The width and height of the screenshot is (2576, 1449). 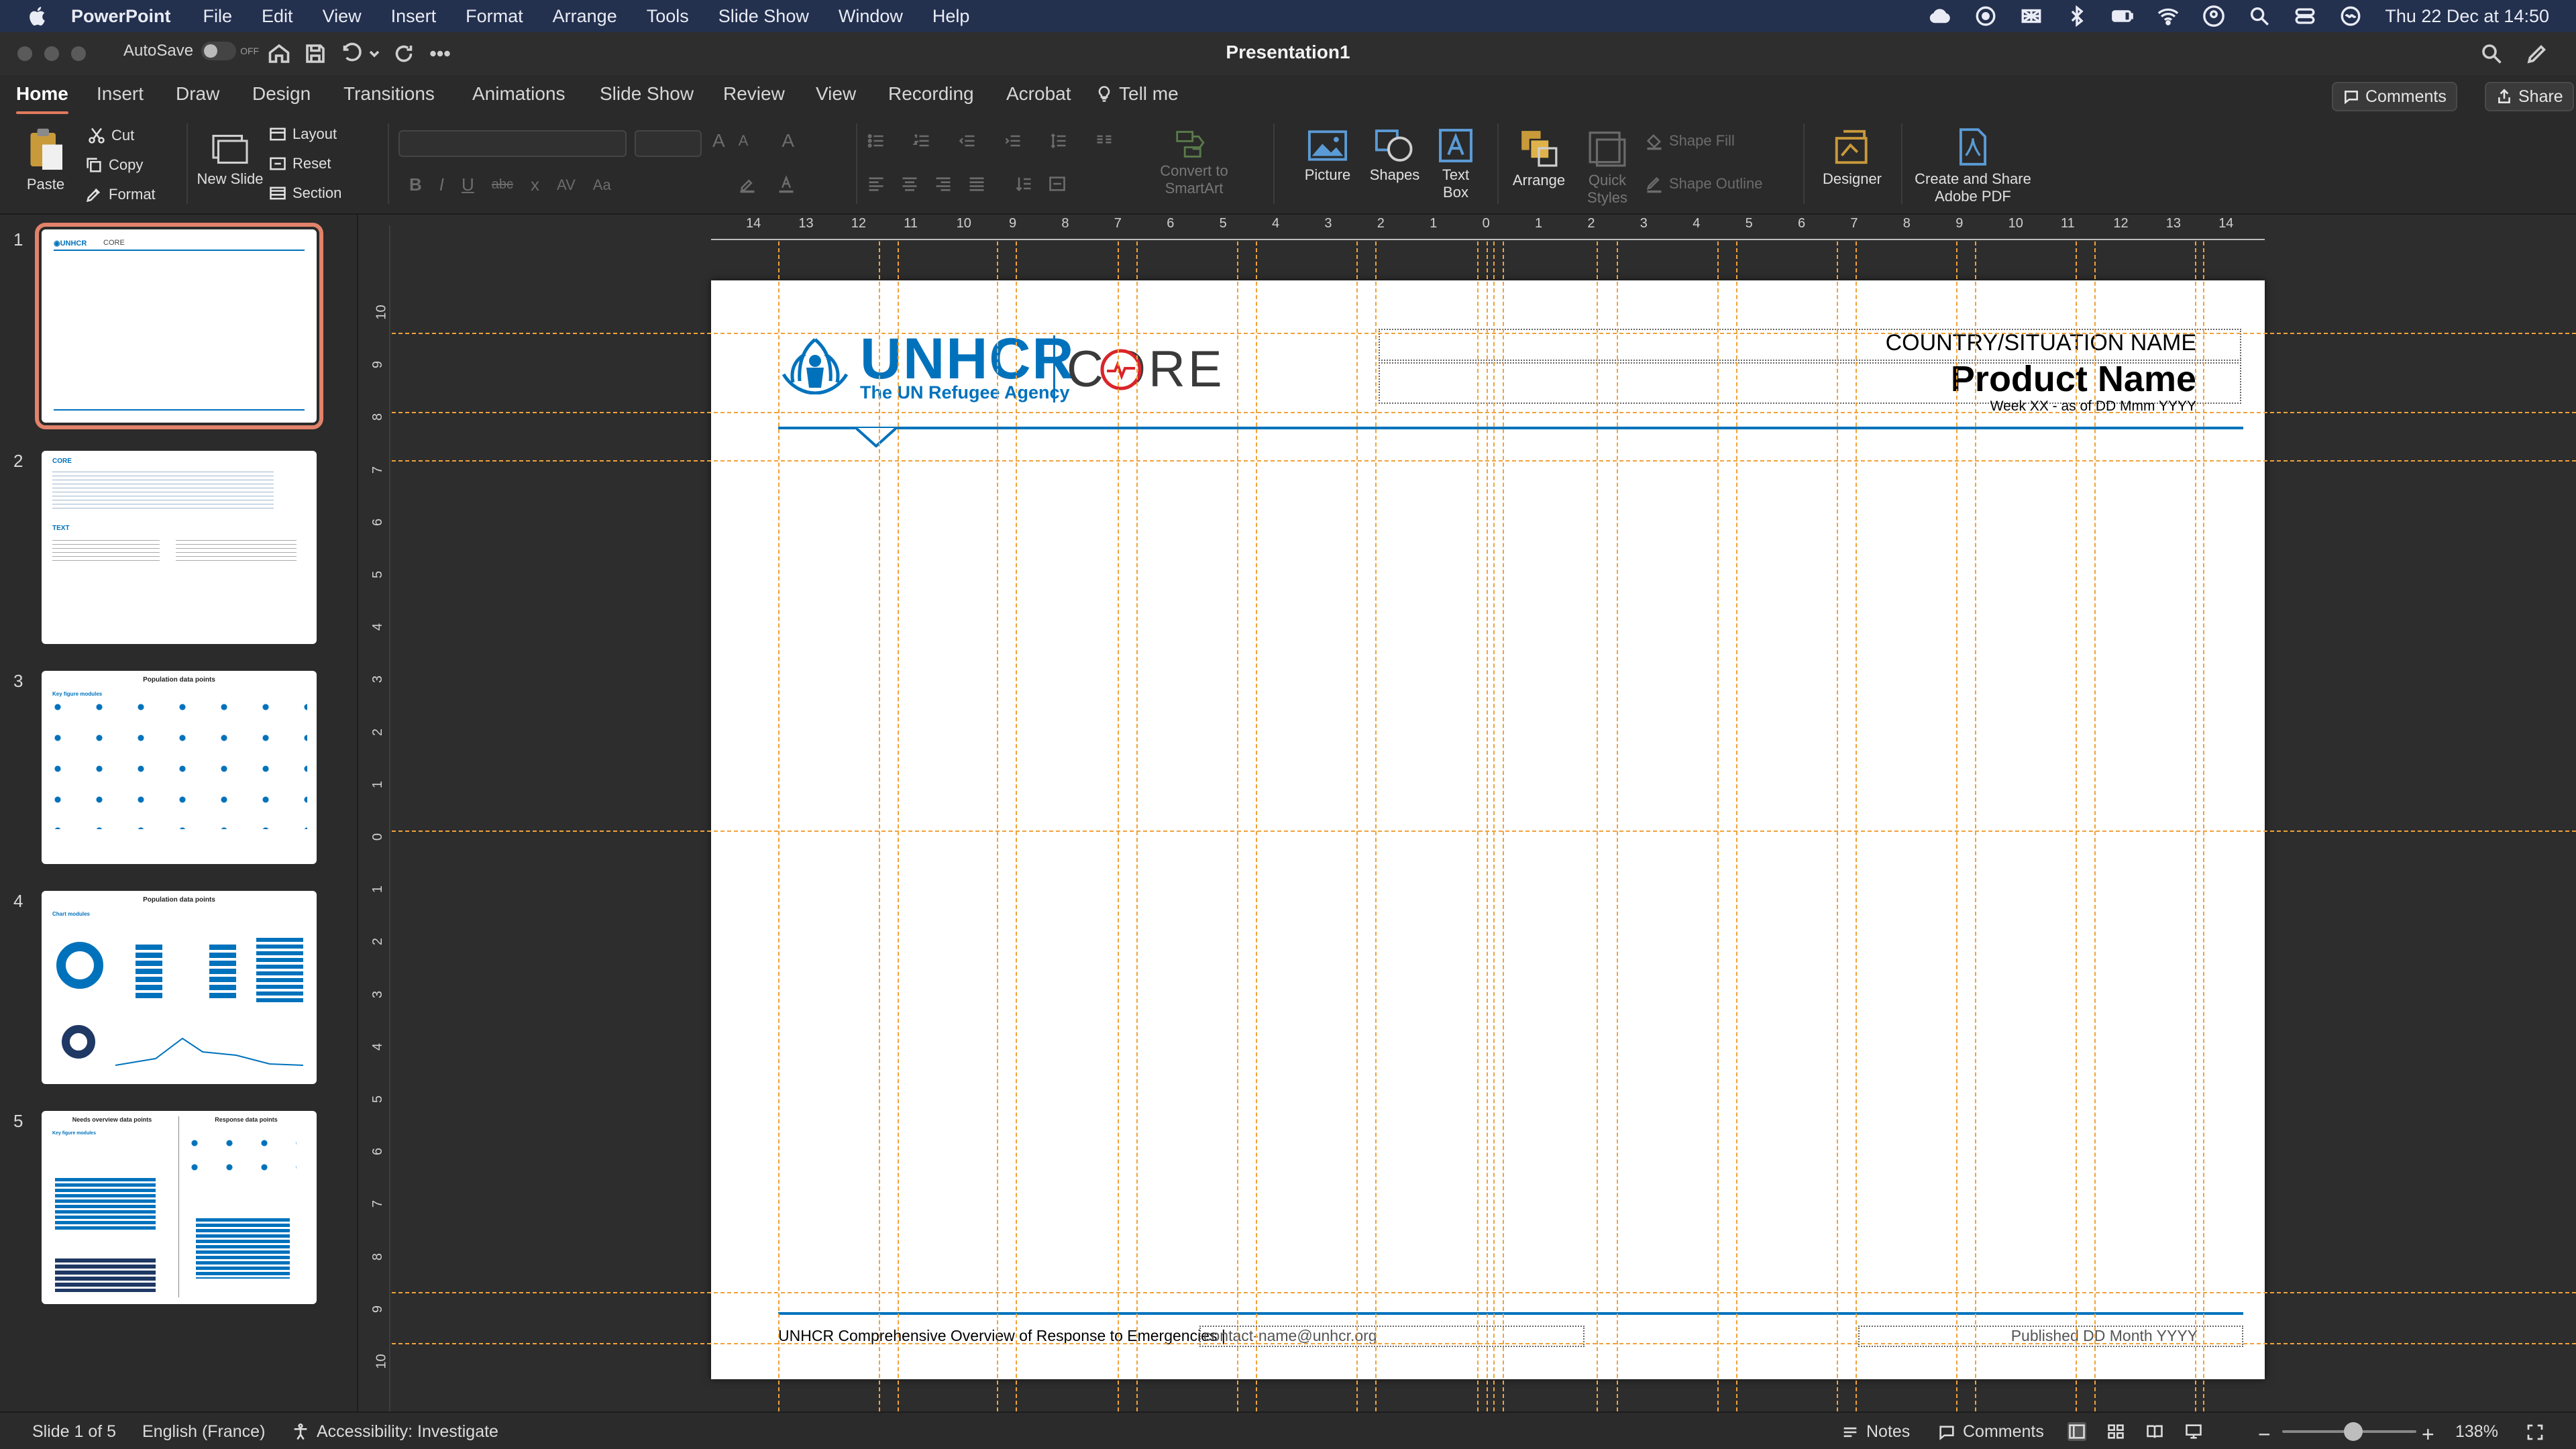 What do you see at coordinates (1013, 140) in the screenshot?
I see `increase-indent-icon` at bounding box center [1013, 140].